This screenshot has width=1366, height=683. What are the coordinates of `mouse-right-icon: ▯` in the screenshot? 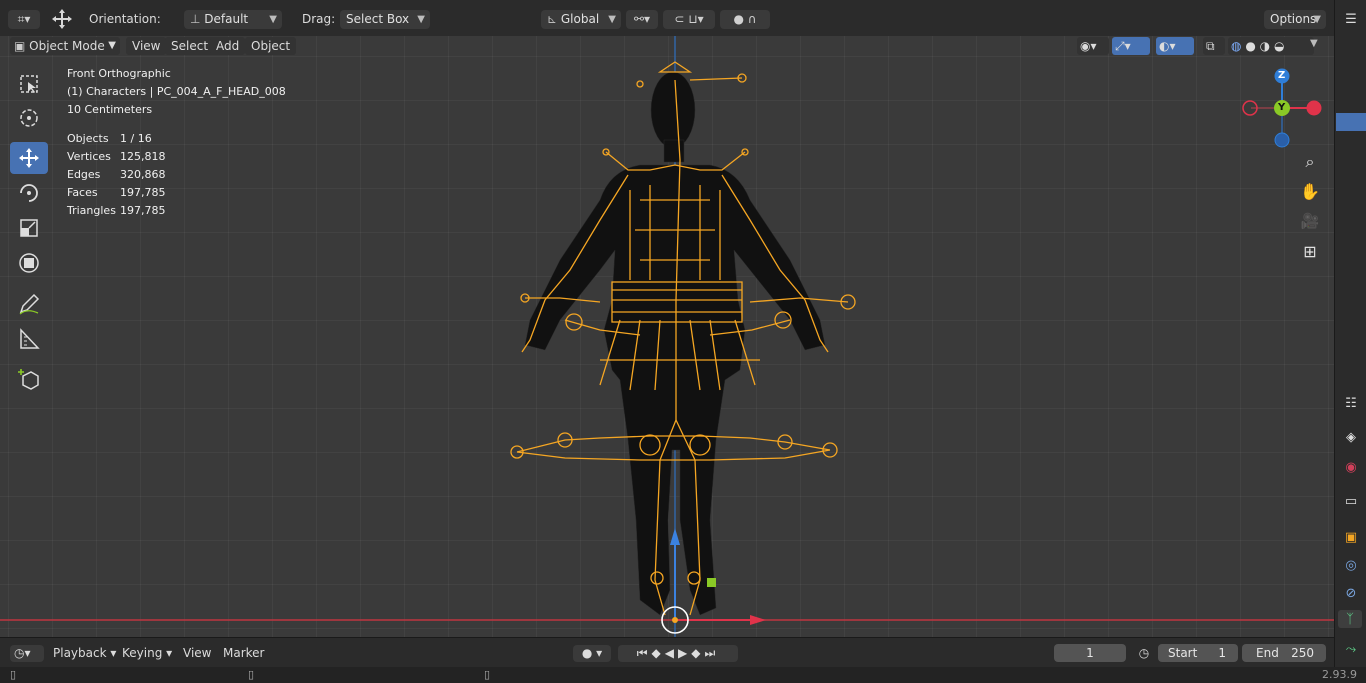 It's located at (487, 674).